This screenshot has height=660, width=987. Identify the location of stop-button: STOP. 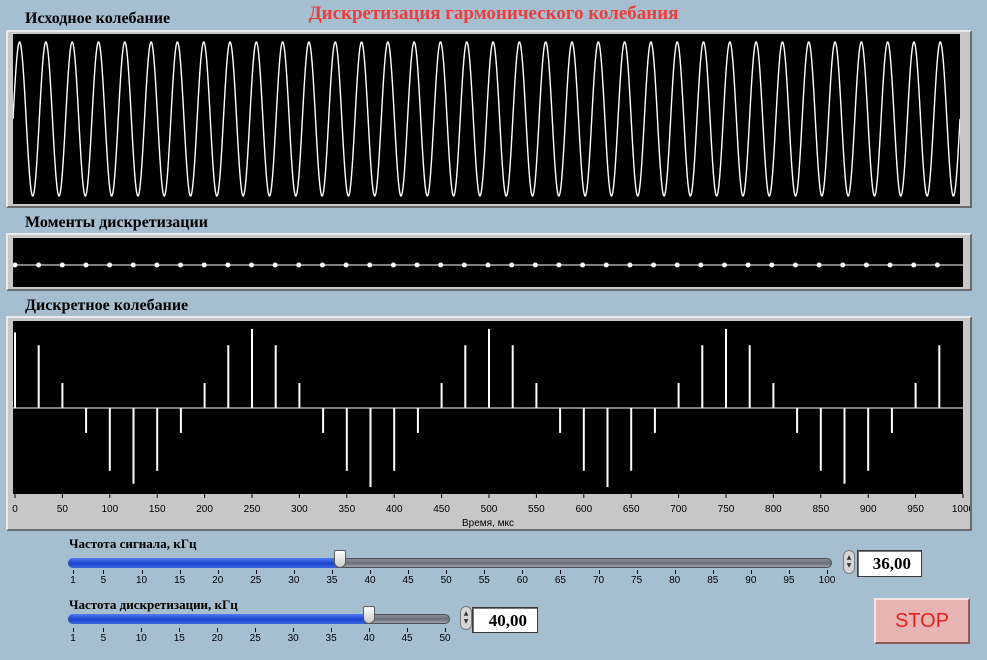
(922, 621).